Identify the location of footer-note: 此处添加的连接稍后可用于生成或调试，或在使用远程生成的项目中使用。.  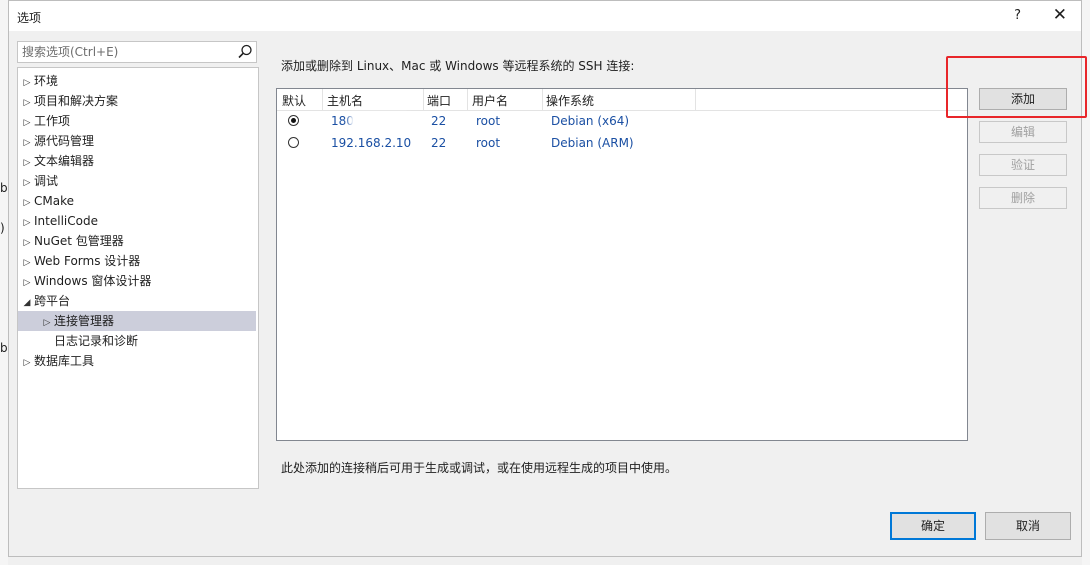
(479, 468).